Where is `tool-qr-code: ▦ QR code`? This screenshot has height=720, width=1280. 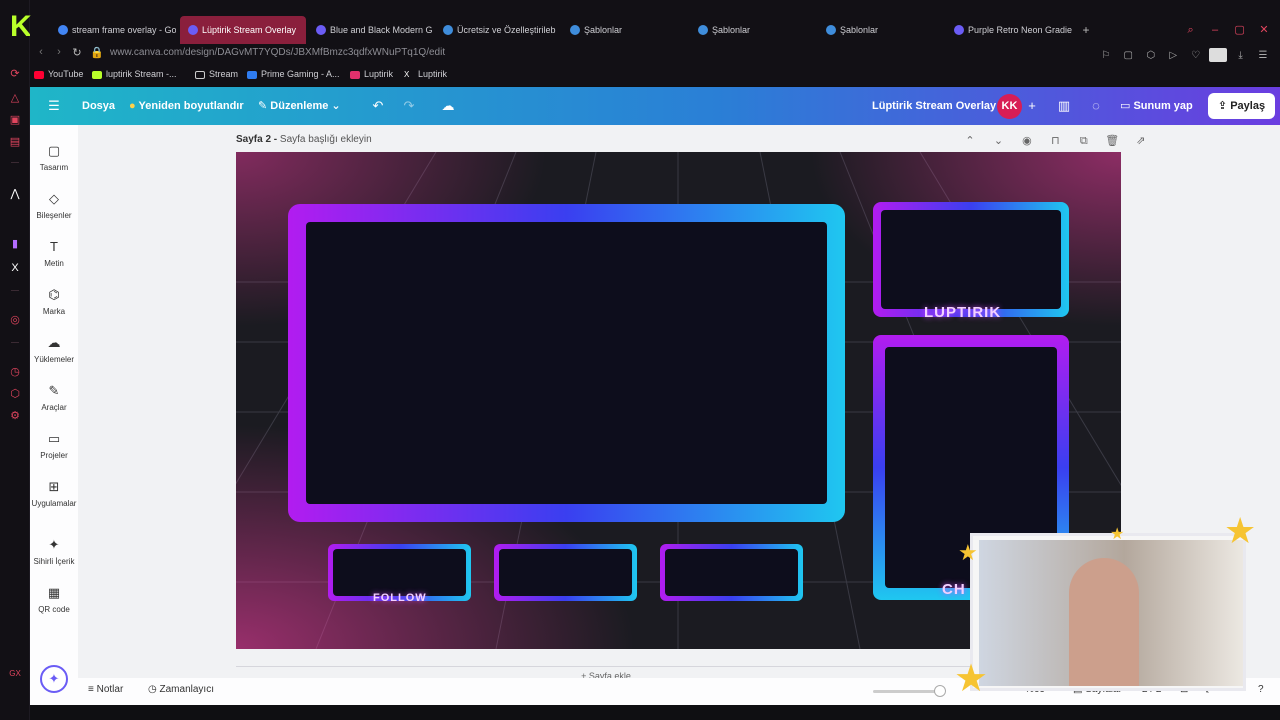
tool-qr-code: ▦ QR code is located at coordinates (54, 600).